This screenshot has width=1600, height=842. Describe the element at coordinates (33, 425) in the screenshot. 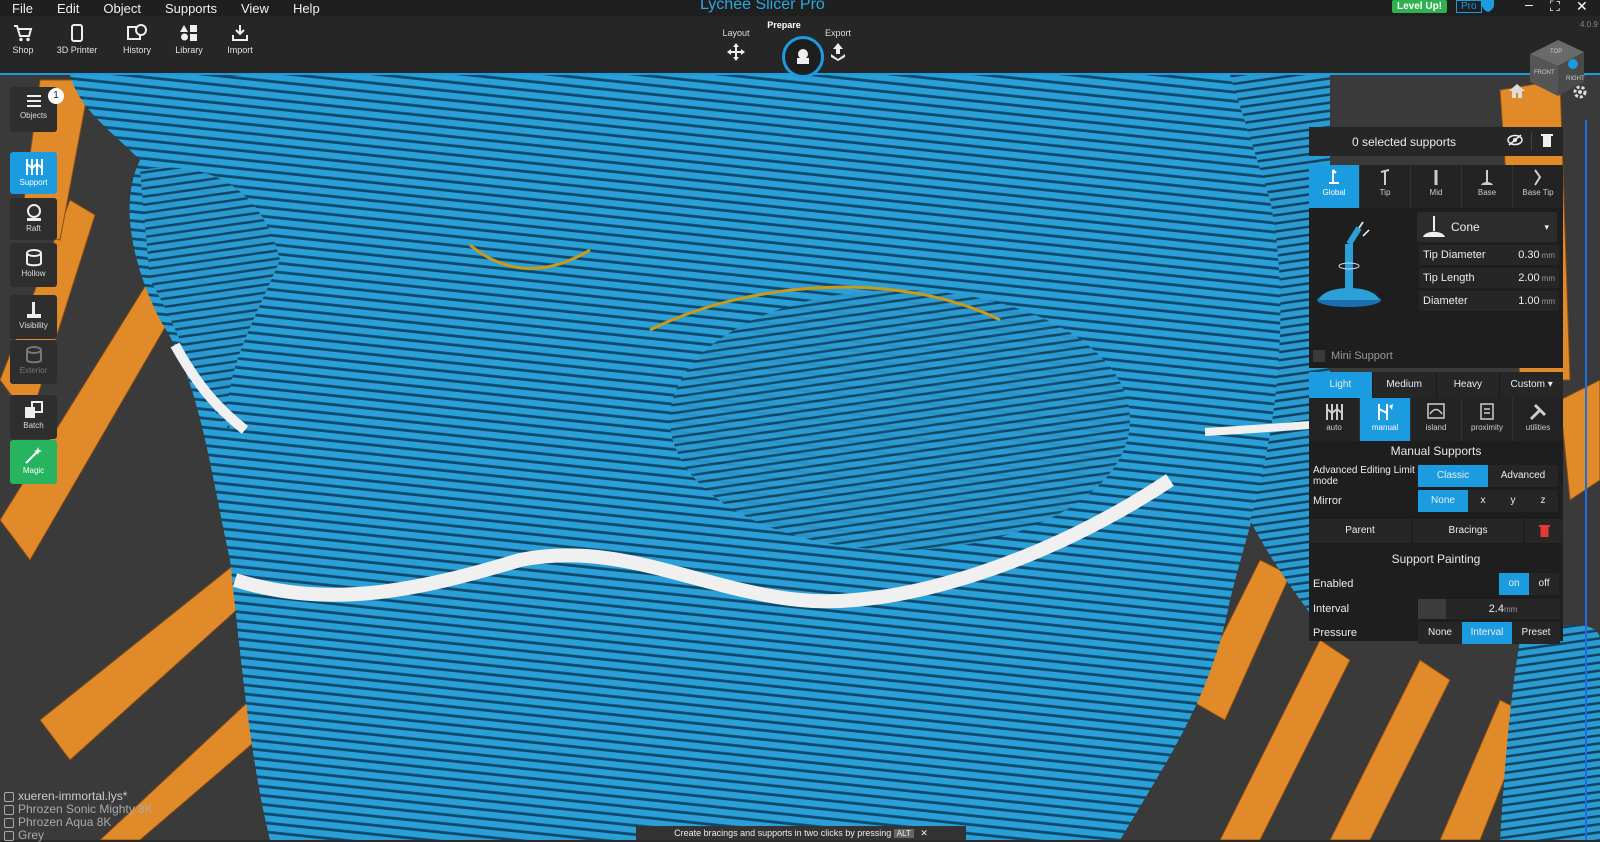

I see `batch-label: Batch` at that location.